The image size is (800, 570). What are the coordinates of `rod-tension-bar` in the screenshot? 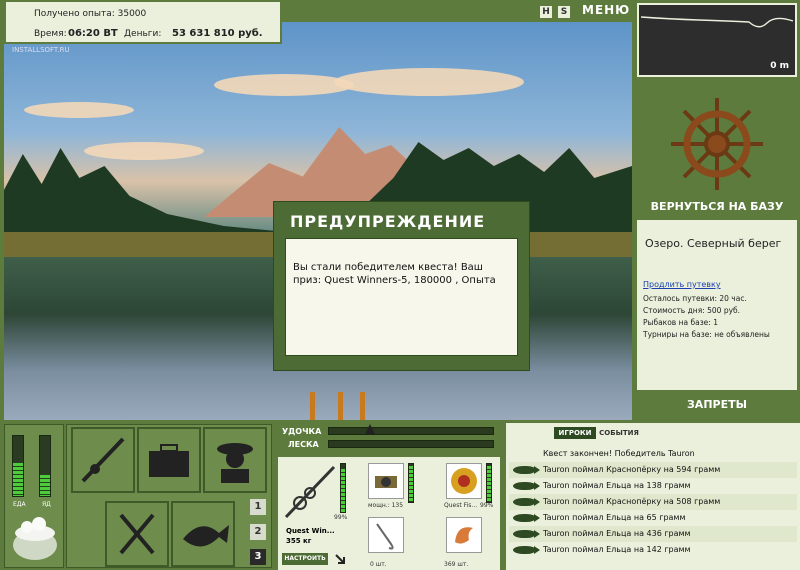 It's located at (411, 431).